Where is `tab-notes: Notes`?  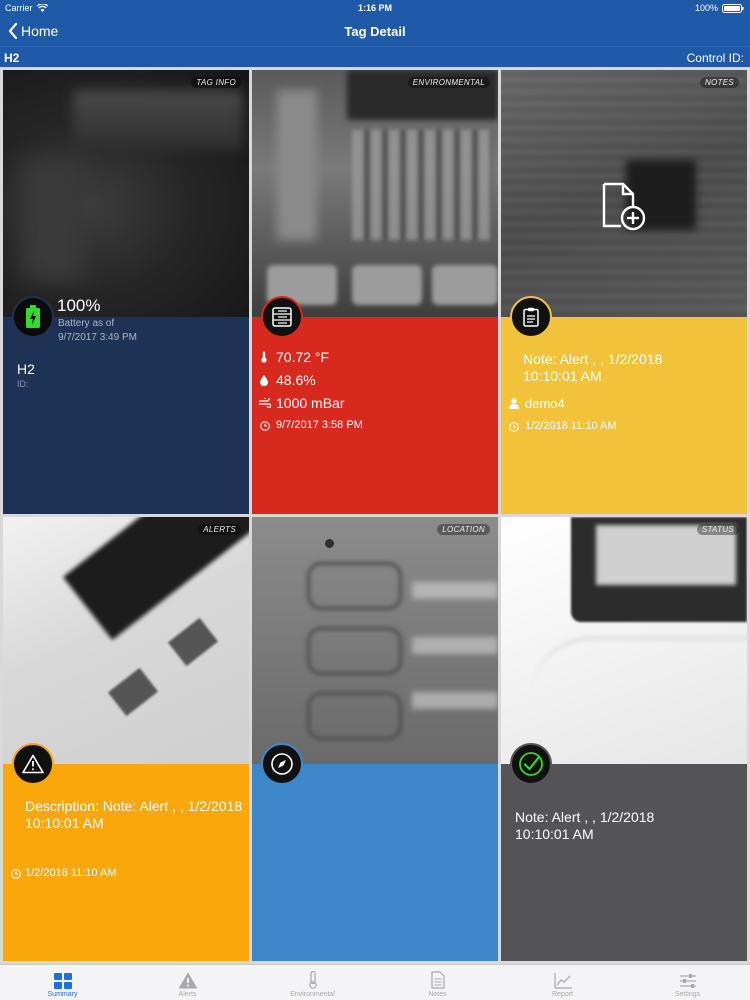 tab-notes: Notes is located at coordinates (437, 982).